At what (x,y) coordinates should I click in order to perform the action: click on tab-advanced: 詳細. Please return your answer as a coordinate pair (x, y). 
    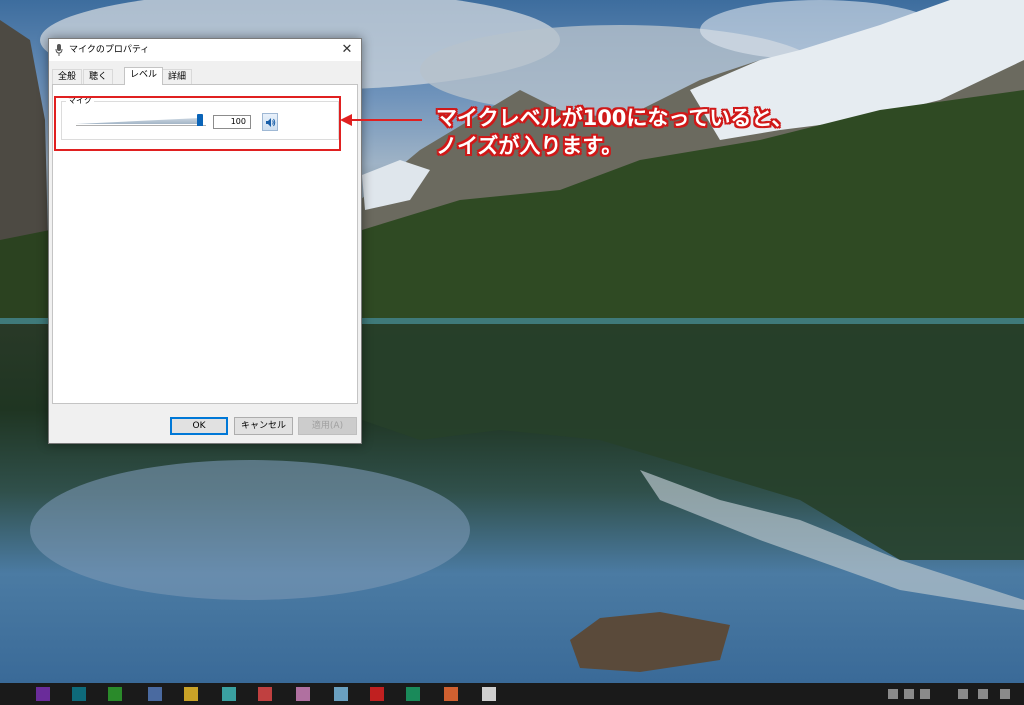
    Looking at the image, I should click on (177, 76).